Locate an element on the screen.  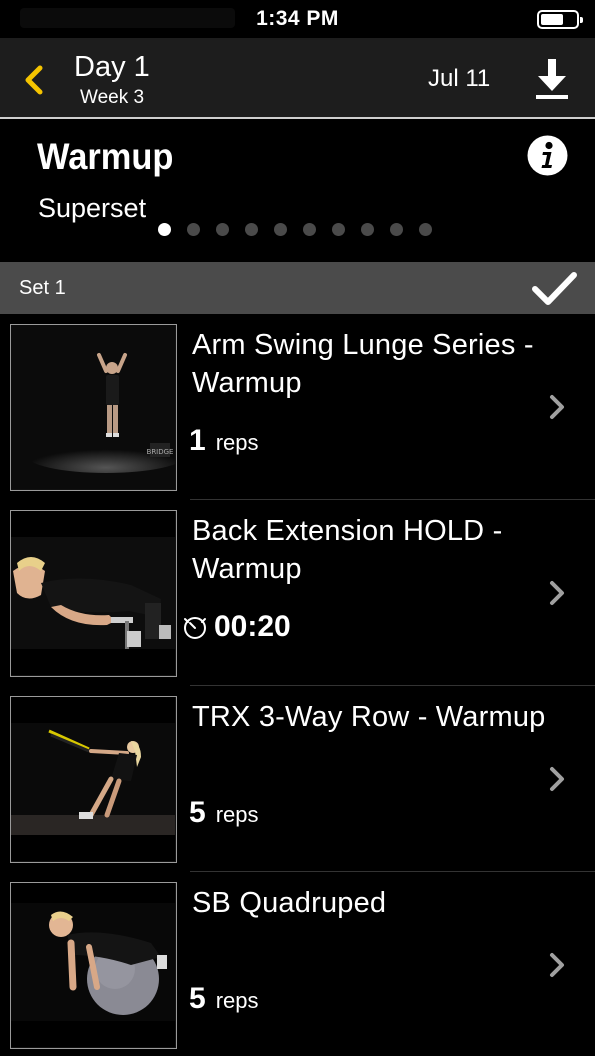
section-subtitle: Superset is located at coordinates (92, 208).